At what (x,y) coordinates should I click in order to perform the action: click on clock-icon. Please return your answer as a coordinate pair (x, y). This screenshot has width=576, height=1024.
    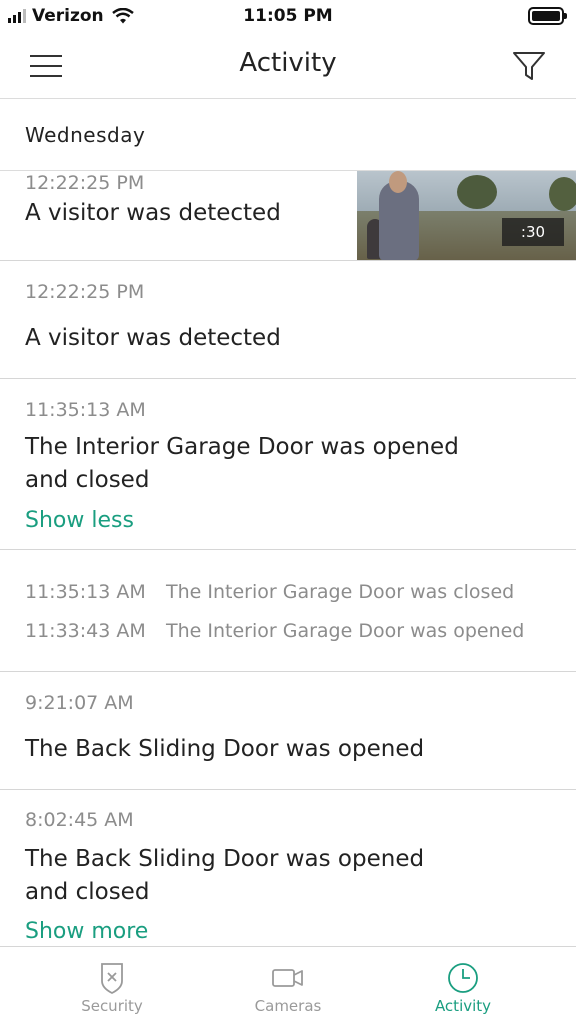
    Looking at the image, I should click on (463, 978).